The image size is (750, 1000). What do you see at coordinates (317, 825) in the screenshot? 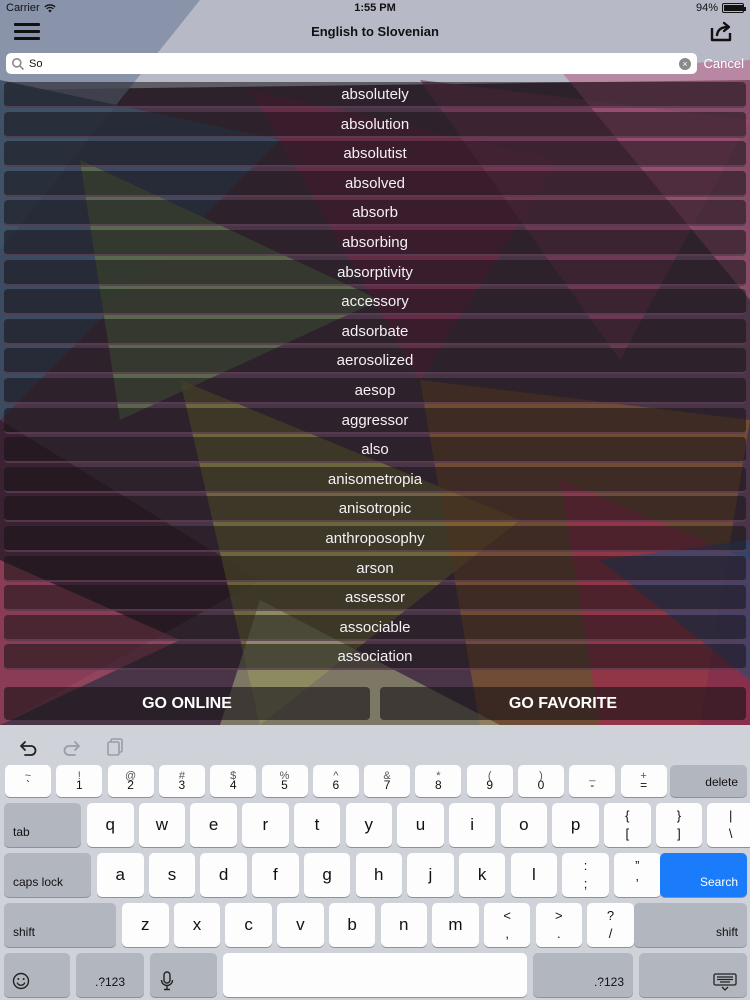
I see `letter-key-t: t` at bounding box center [317, 825].